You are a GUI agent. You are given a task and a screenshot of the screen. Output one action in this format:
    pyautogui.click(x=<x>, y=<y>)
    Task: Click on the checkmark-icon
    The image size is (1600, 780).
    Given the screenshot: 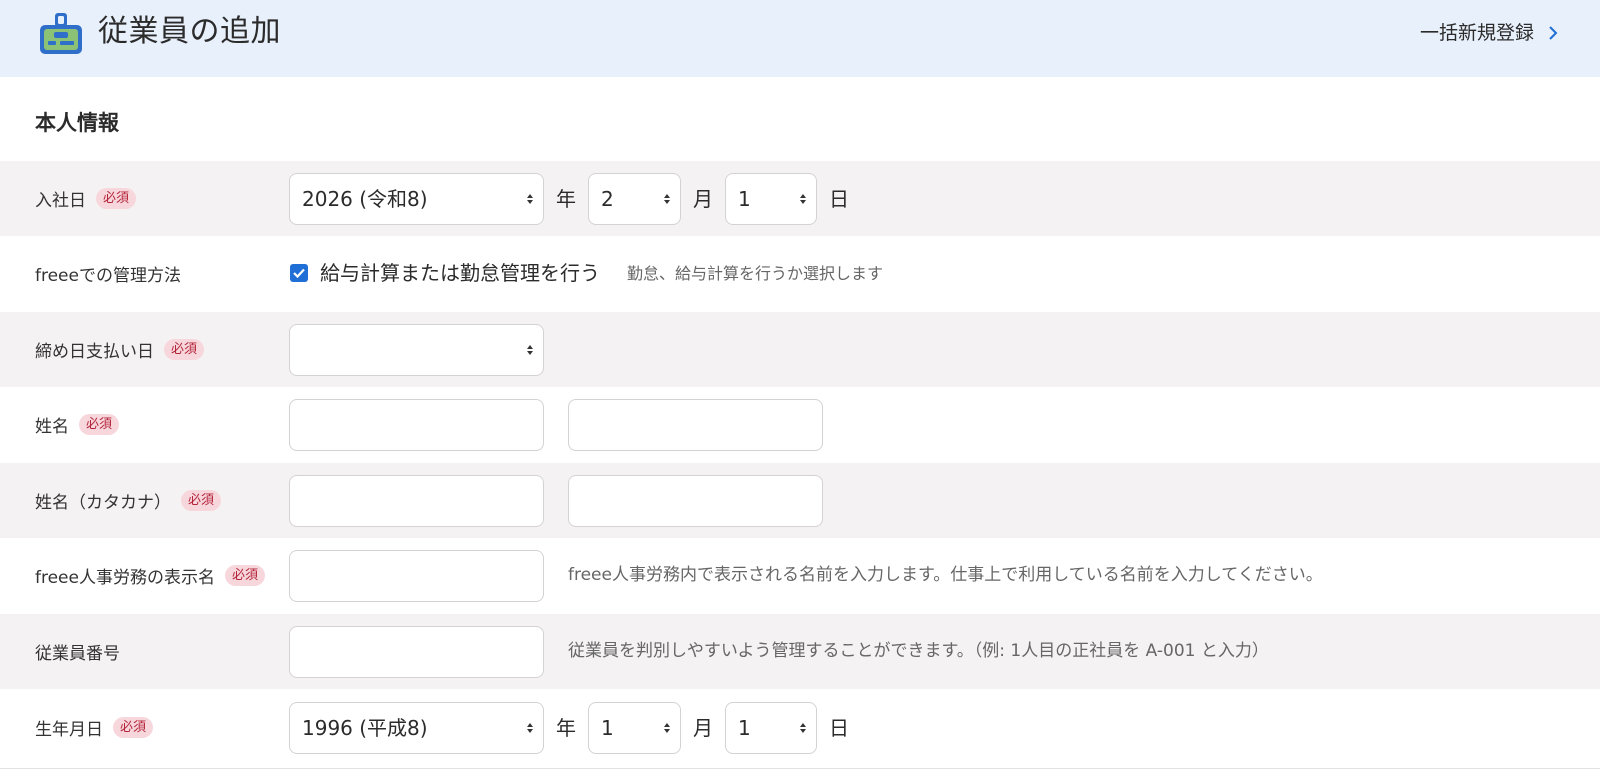 What is the action you would take?
    pyautogui.click(x=299, y=273)
    